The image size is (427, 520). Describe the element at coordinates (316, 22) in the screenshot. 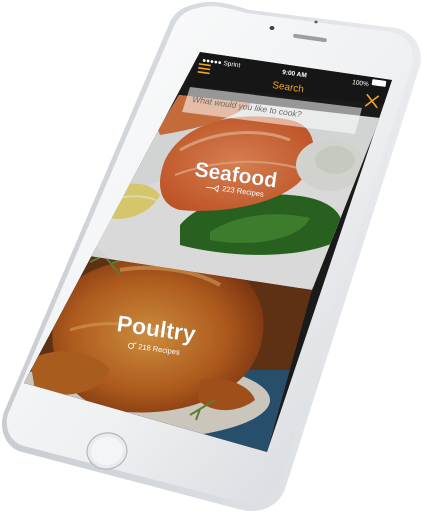

I see `proximity-sensor` at that location.